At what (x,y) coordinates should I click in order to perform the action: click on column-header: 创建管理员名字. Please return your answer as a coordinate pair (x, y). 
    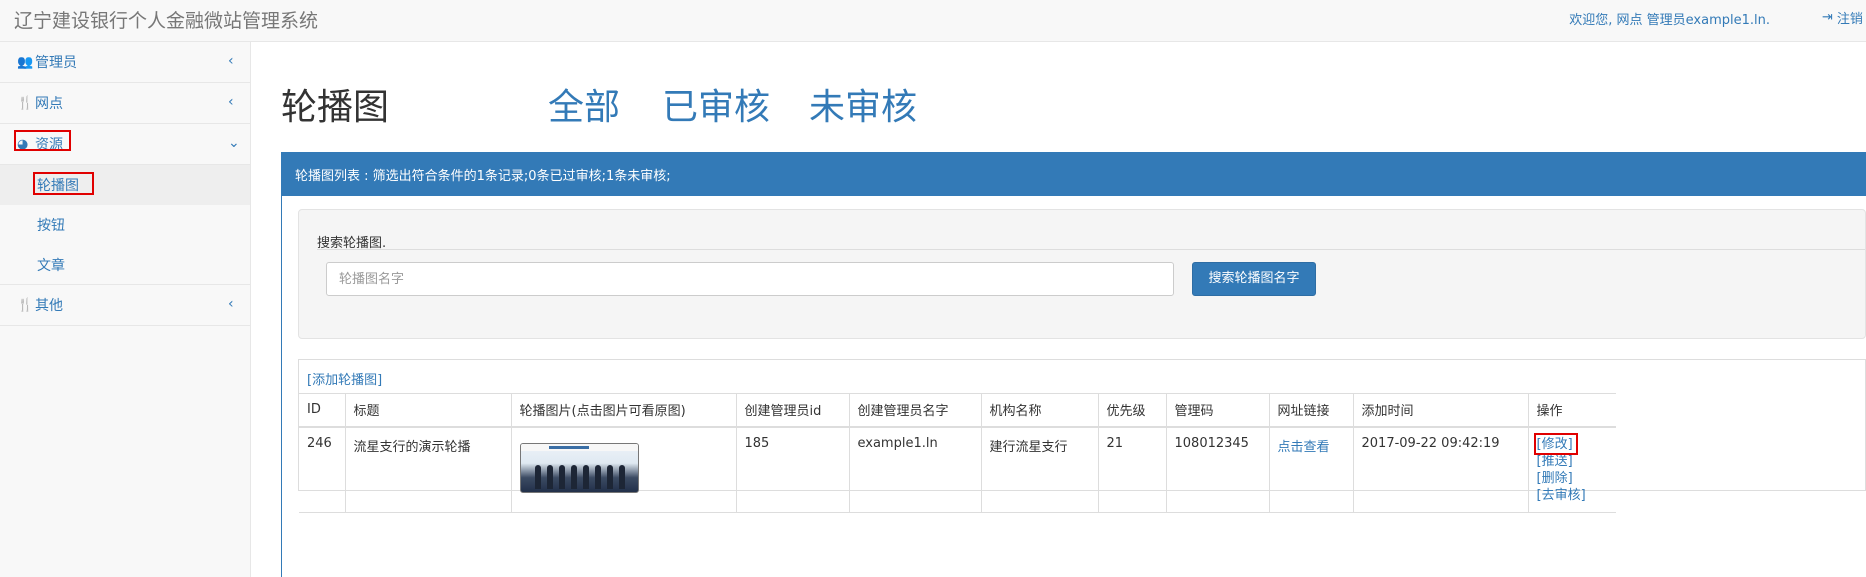
    Looking at the image, I should click on (915, 410).